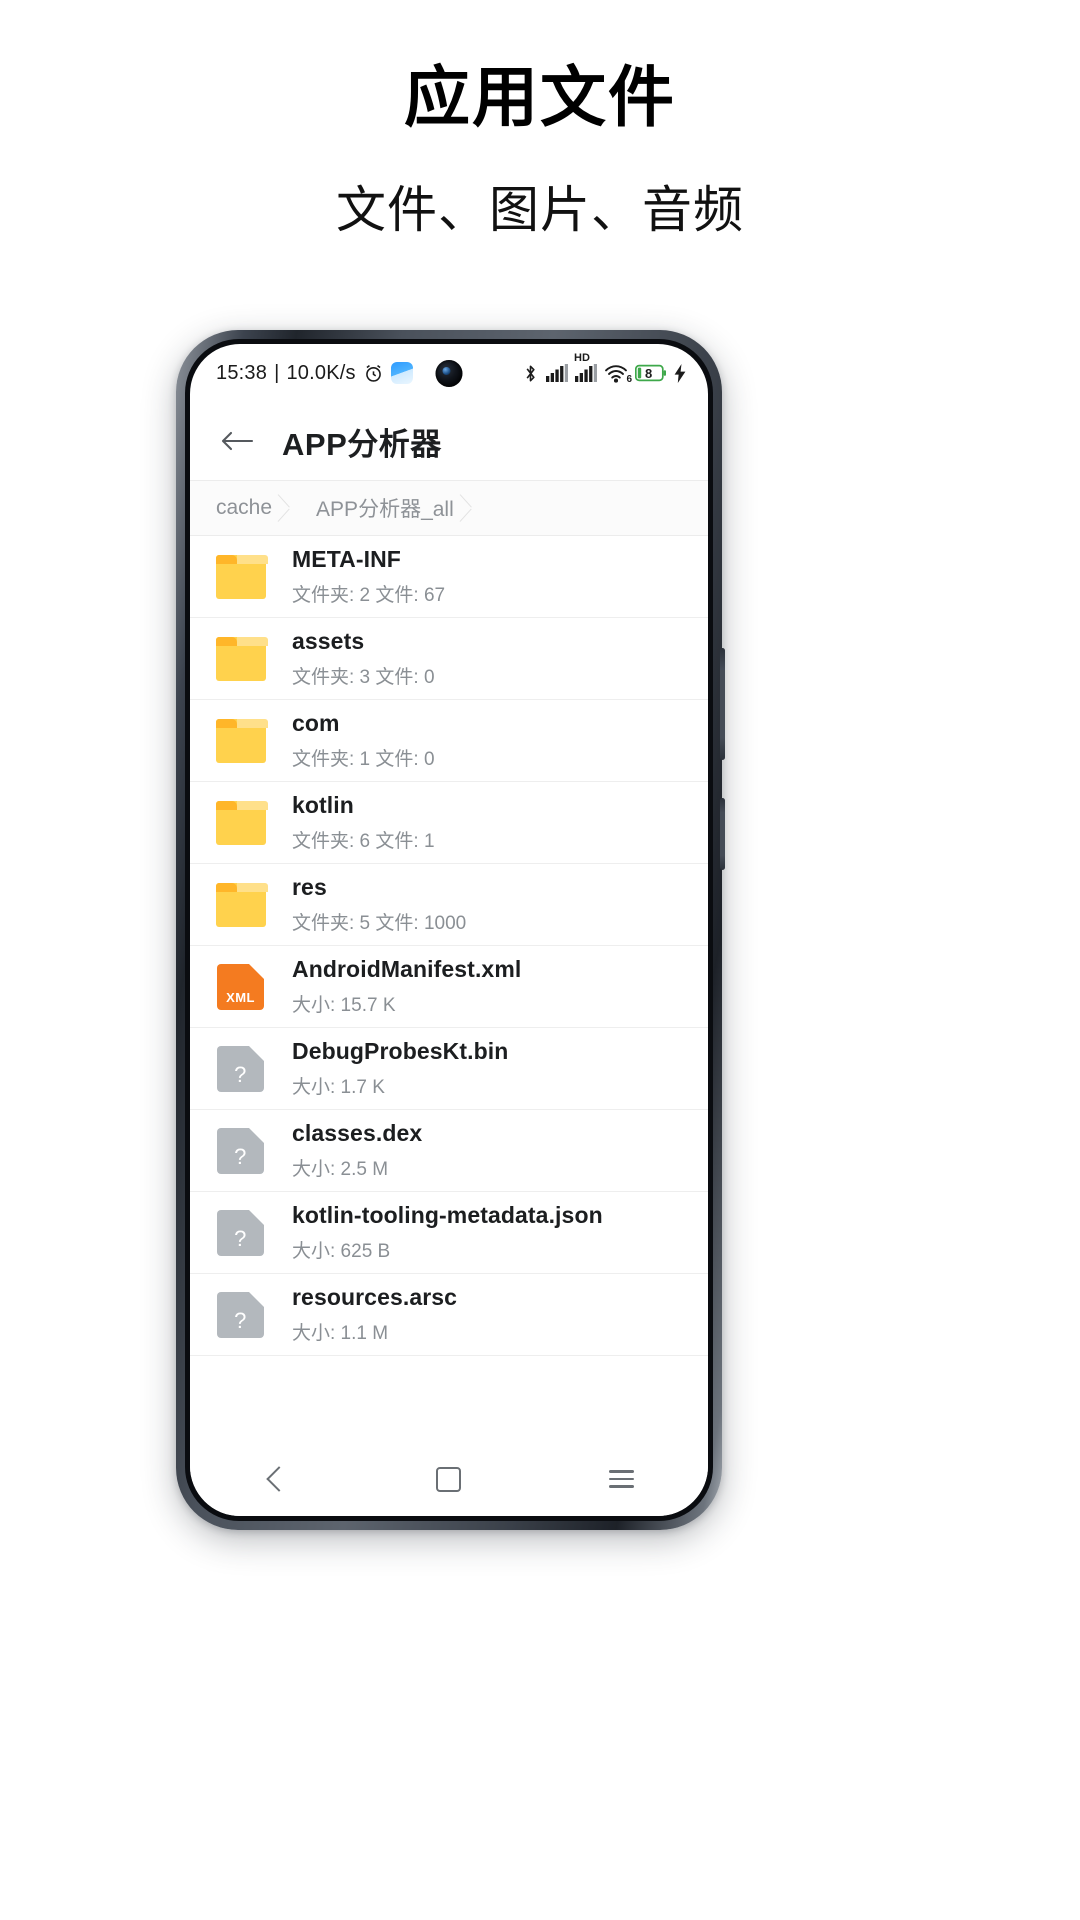  I want to click on file-type-badge: XML, so click(240, 997).